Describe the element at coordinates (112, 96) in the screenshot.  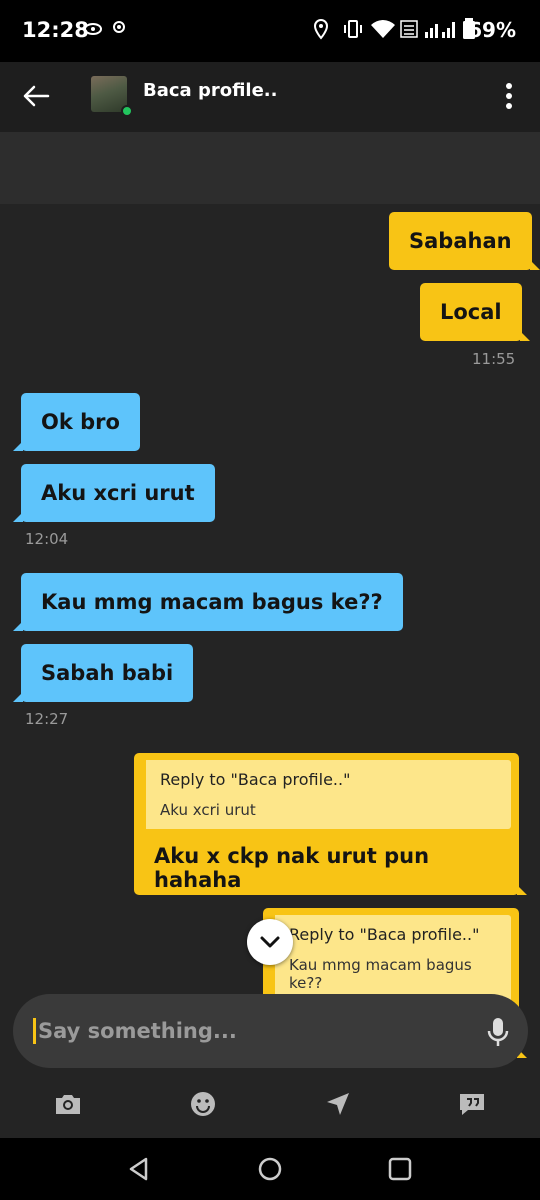
I see `avatar` at that location.